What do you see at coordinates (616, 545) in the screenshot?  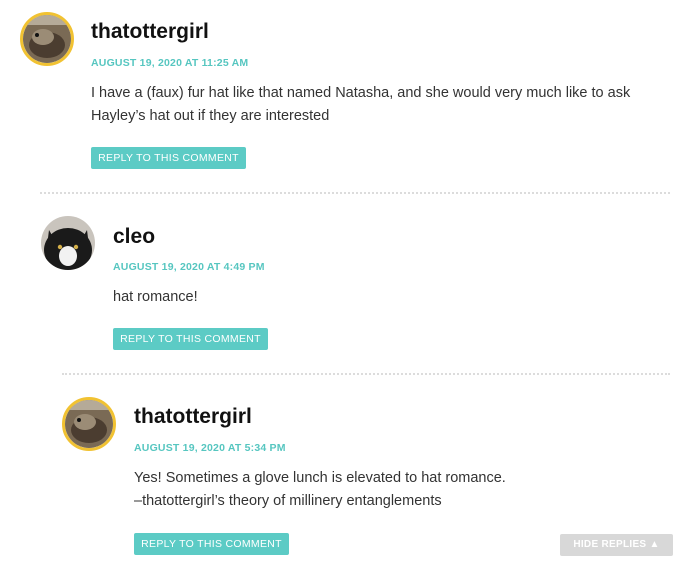 I see `hide-replies-button: HIDE REPLIES ▲` at bounding box center [616, 545].